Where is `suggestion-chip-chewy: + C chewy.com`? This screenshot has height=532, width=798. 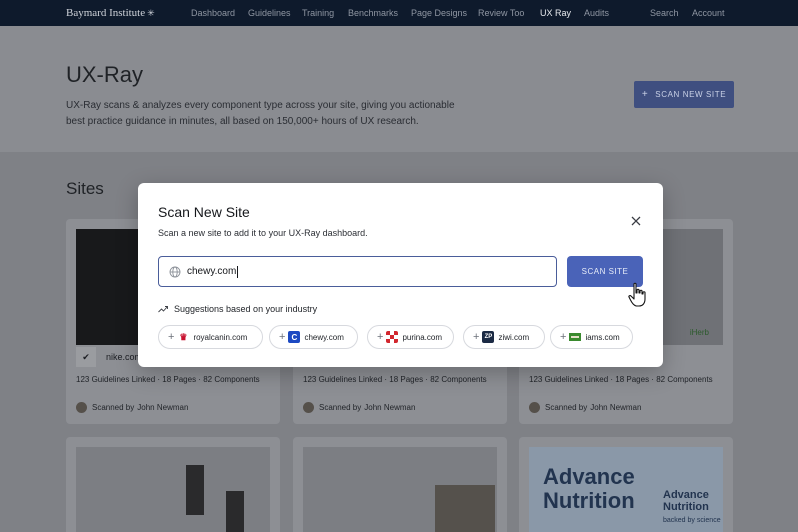 suggestion-chip-chewy: + C chewy.com is located at coordinates (313, 337).